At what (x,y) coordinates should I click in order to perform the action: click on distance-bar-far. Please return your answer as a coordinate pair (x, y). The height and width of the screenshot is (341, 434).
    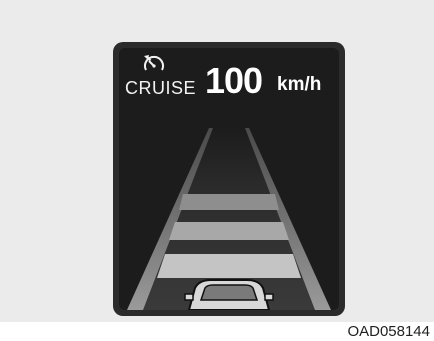
    Looking at the image, I should click on (229, 202).